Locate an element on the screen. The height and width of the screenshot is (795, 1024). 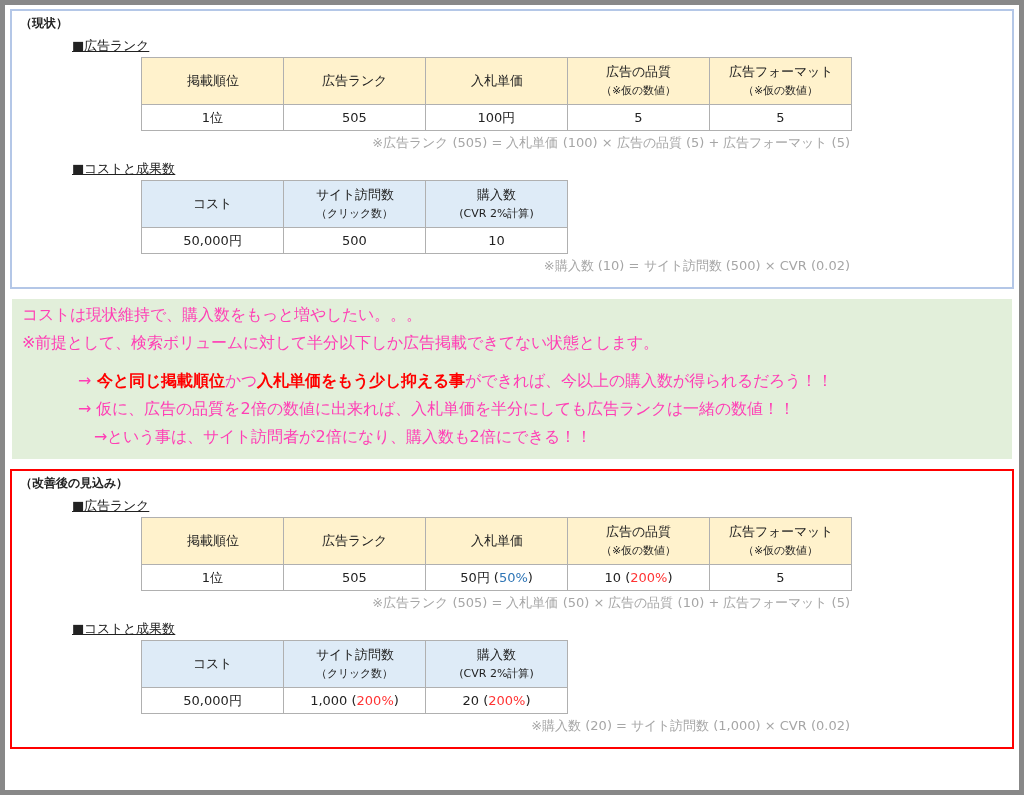
message-line: → 今と同じ掲載順位かつ入札単価をもう少し抑える事ができれば、今以上の購入数が得られるだろう！！ is located at coordinates (455, 381).